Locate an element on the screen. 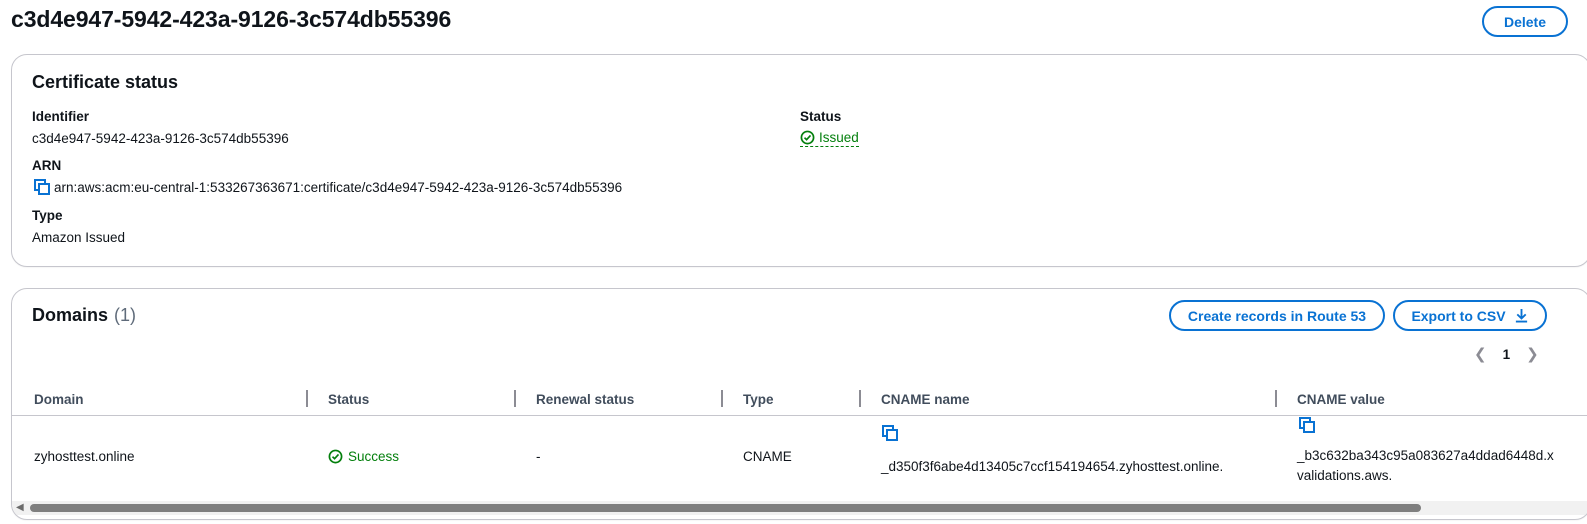 The width and height of the screenshot is (1587, 524). status-value: Issued is located at coordinates (839, 137).